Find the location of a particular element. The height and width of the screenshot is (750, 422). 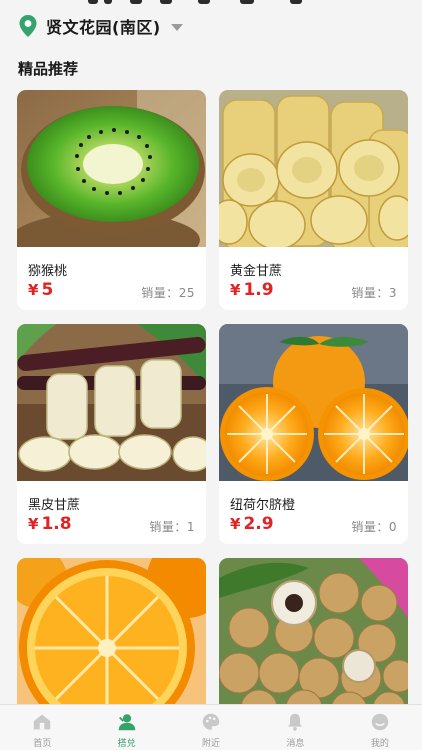

product-sales: 销量：1 is located at coordinates (172, 527).